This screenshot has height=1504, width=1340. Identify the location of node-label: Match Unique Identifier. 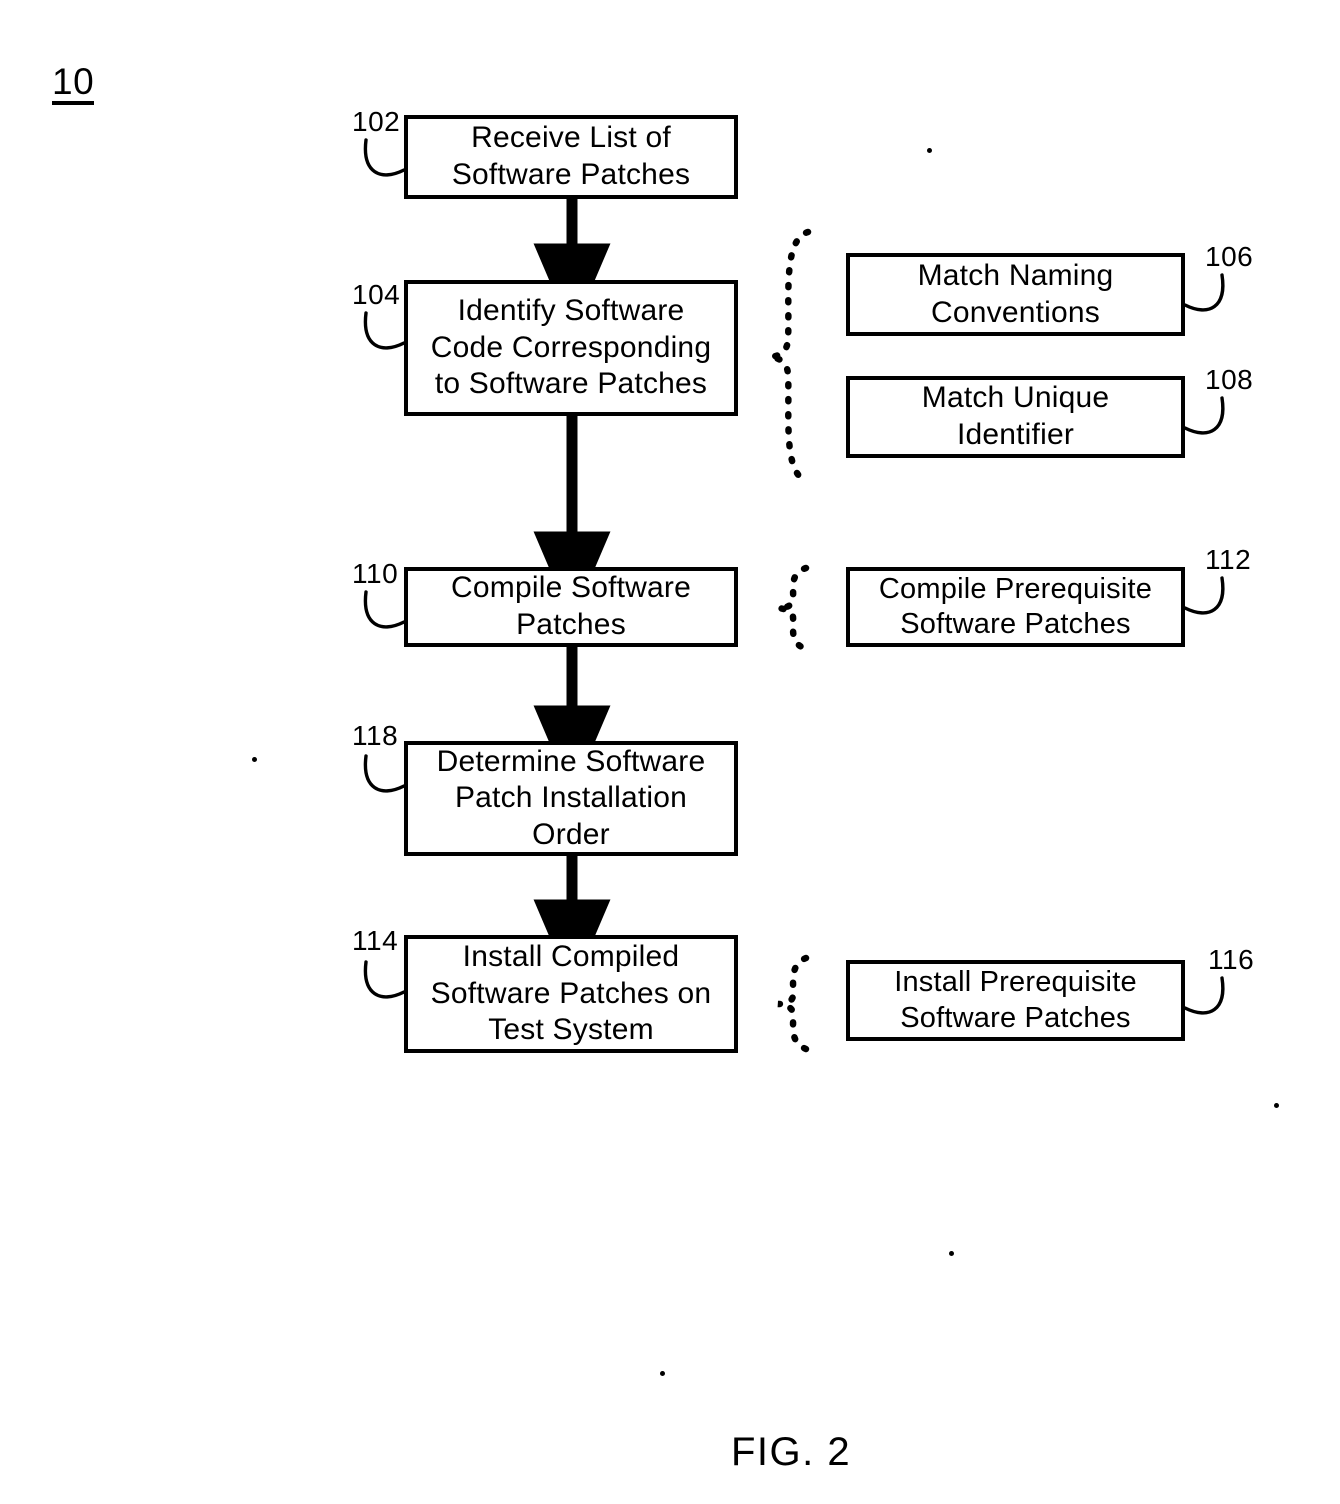
(1015, 416).